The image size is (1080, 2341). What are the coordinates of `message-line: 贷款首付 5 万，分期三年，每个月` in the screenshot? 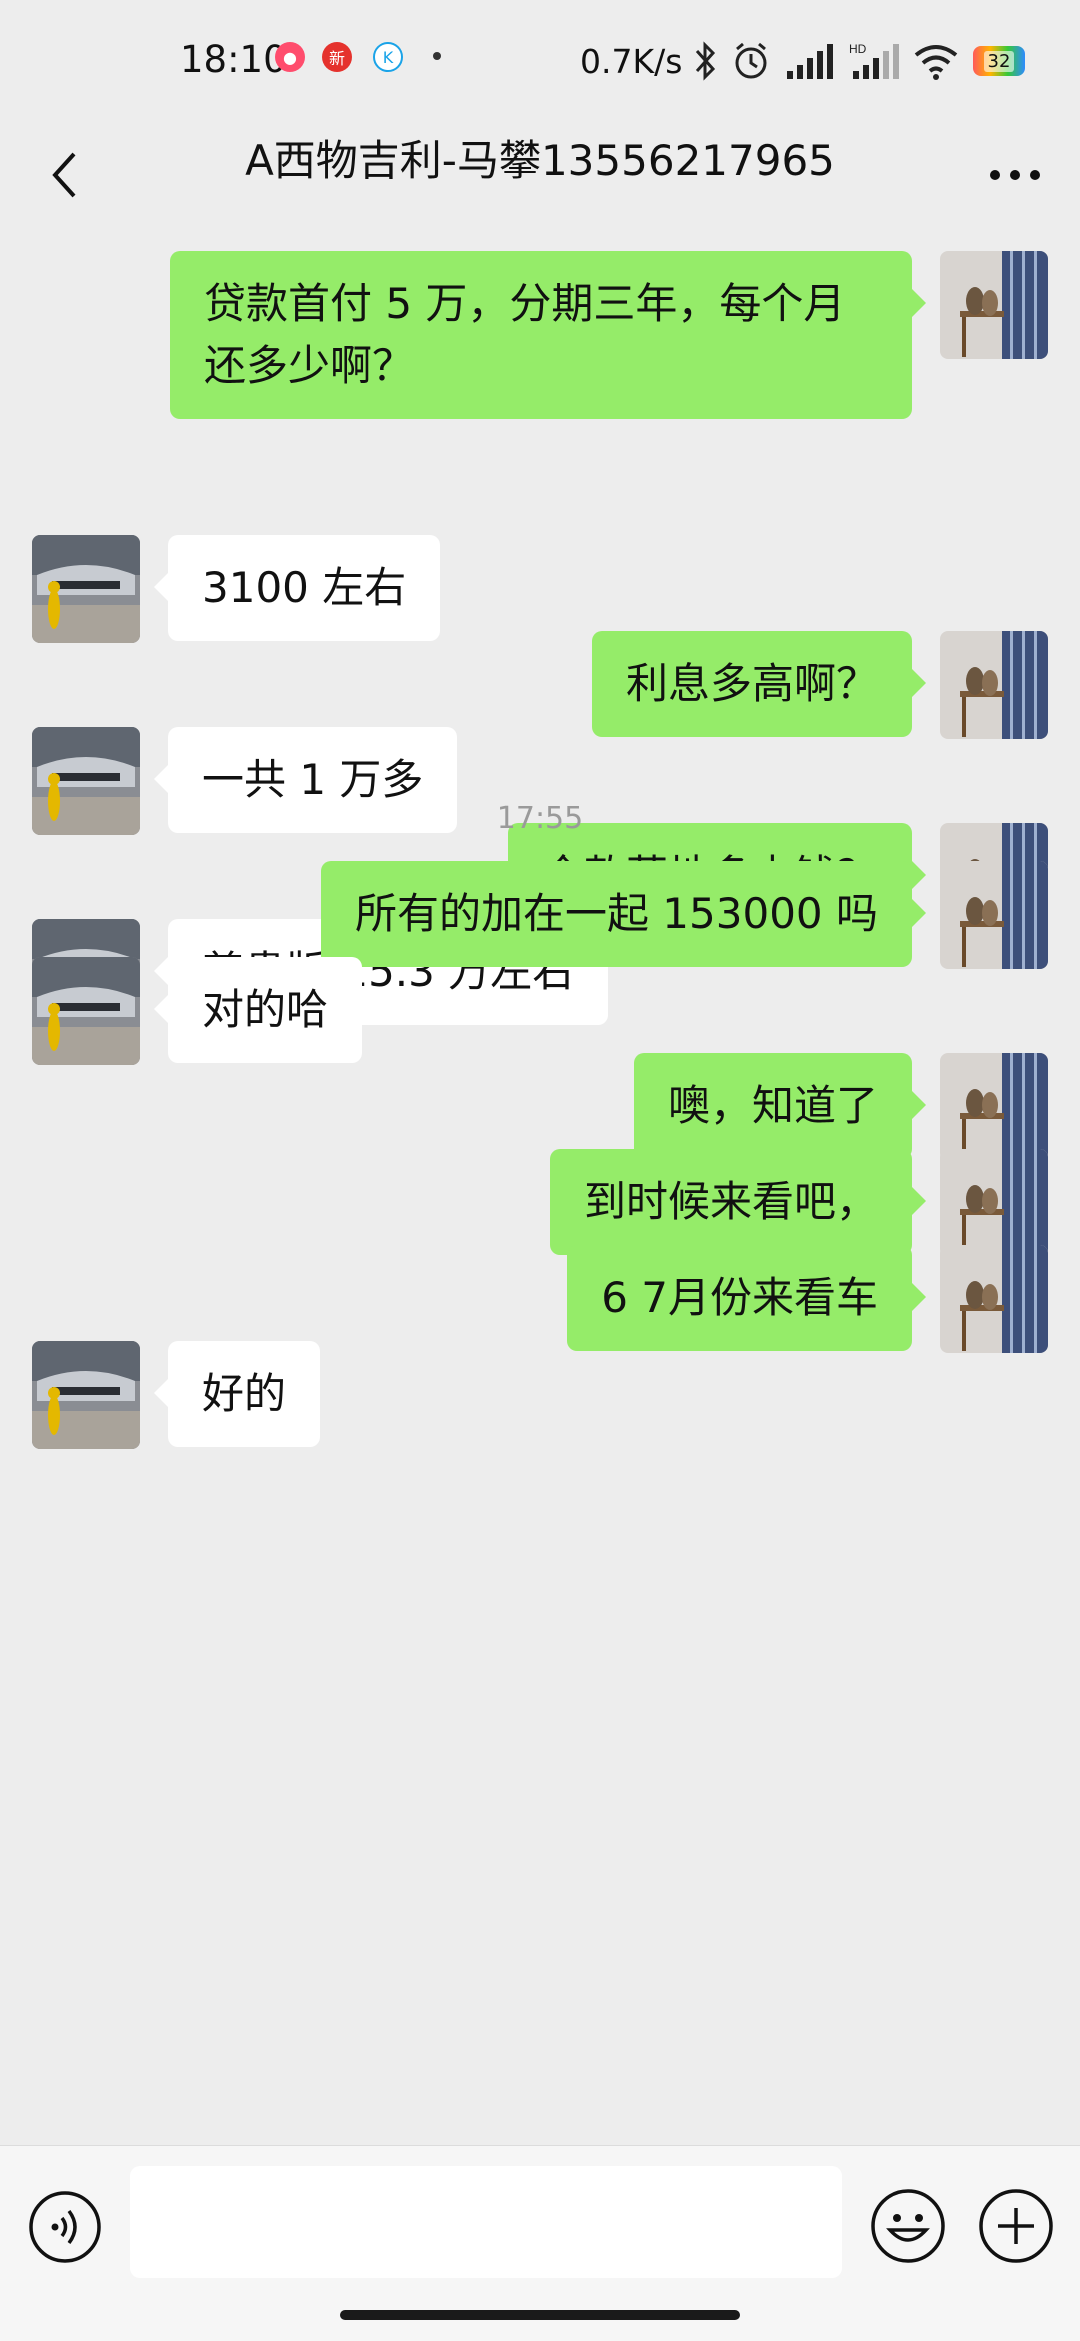 It's located at (525, 303).